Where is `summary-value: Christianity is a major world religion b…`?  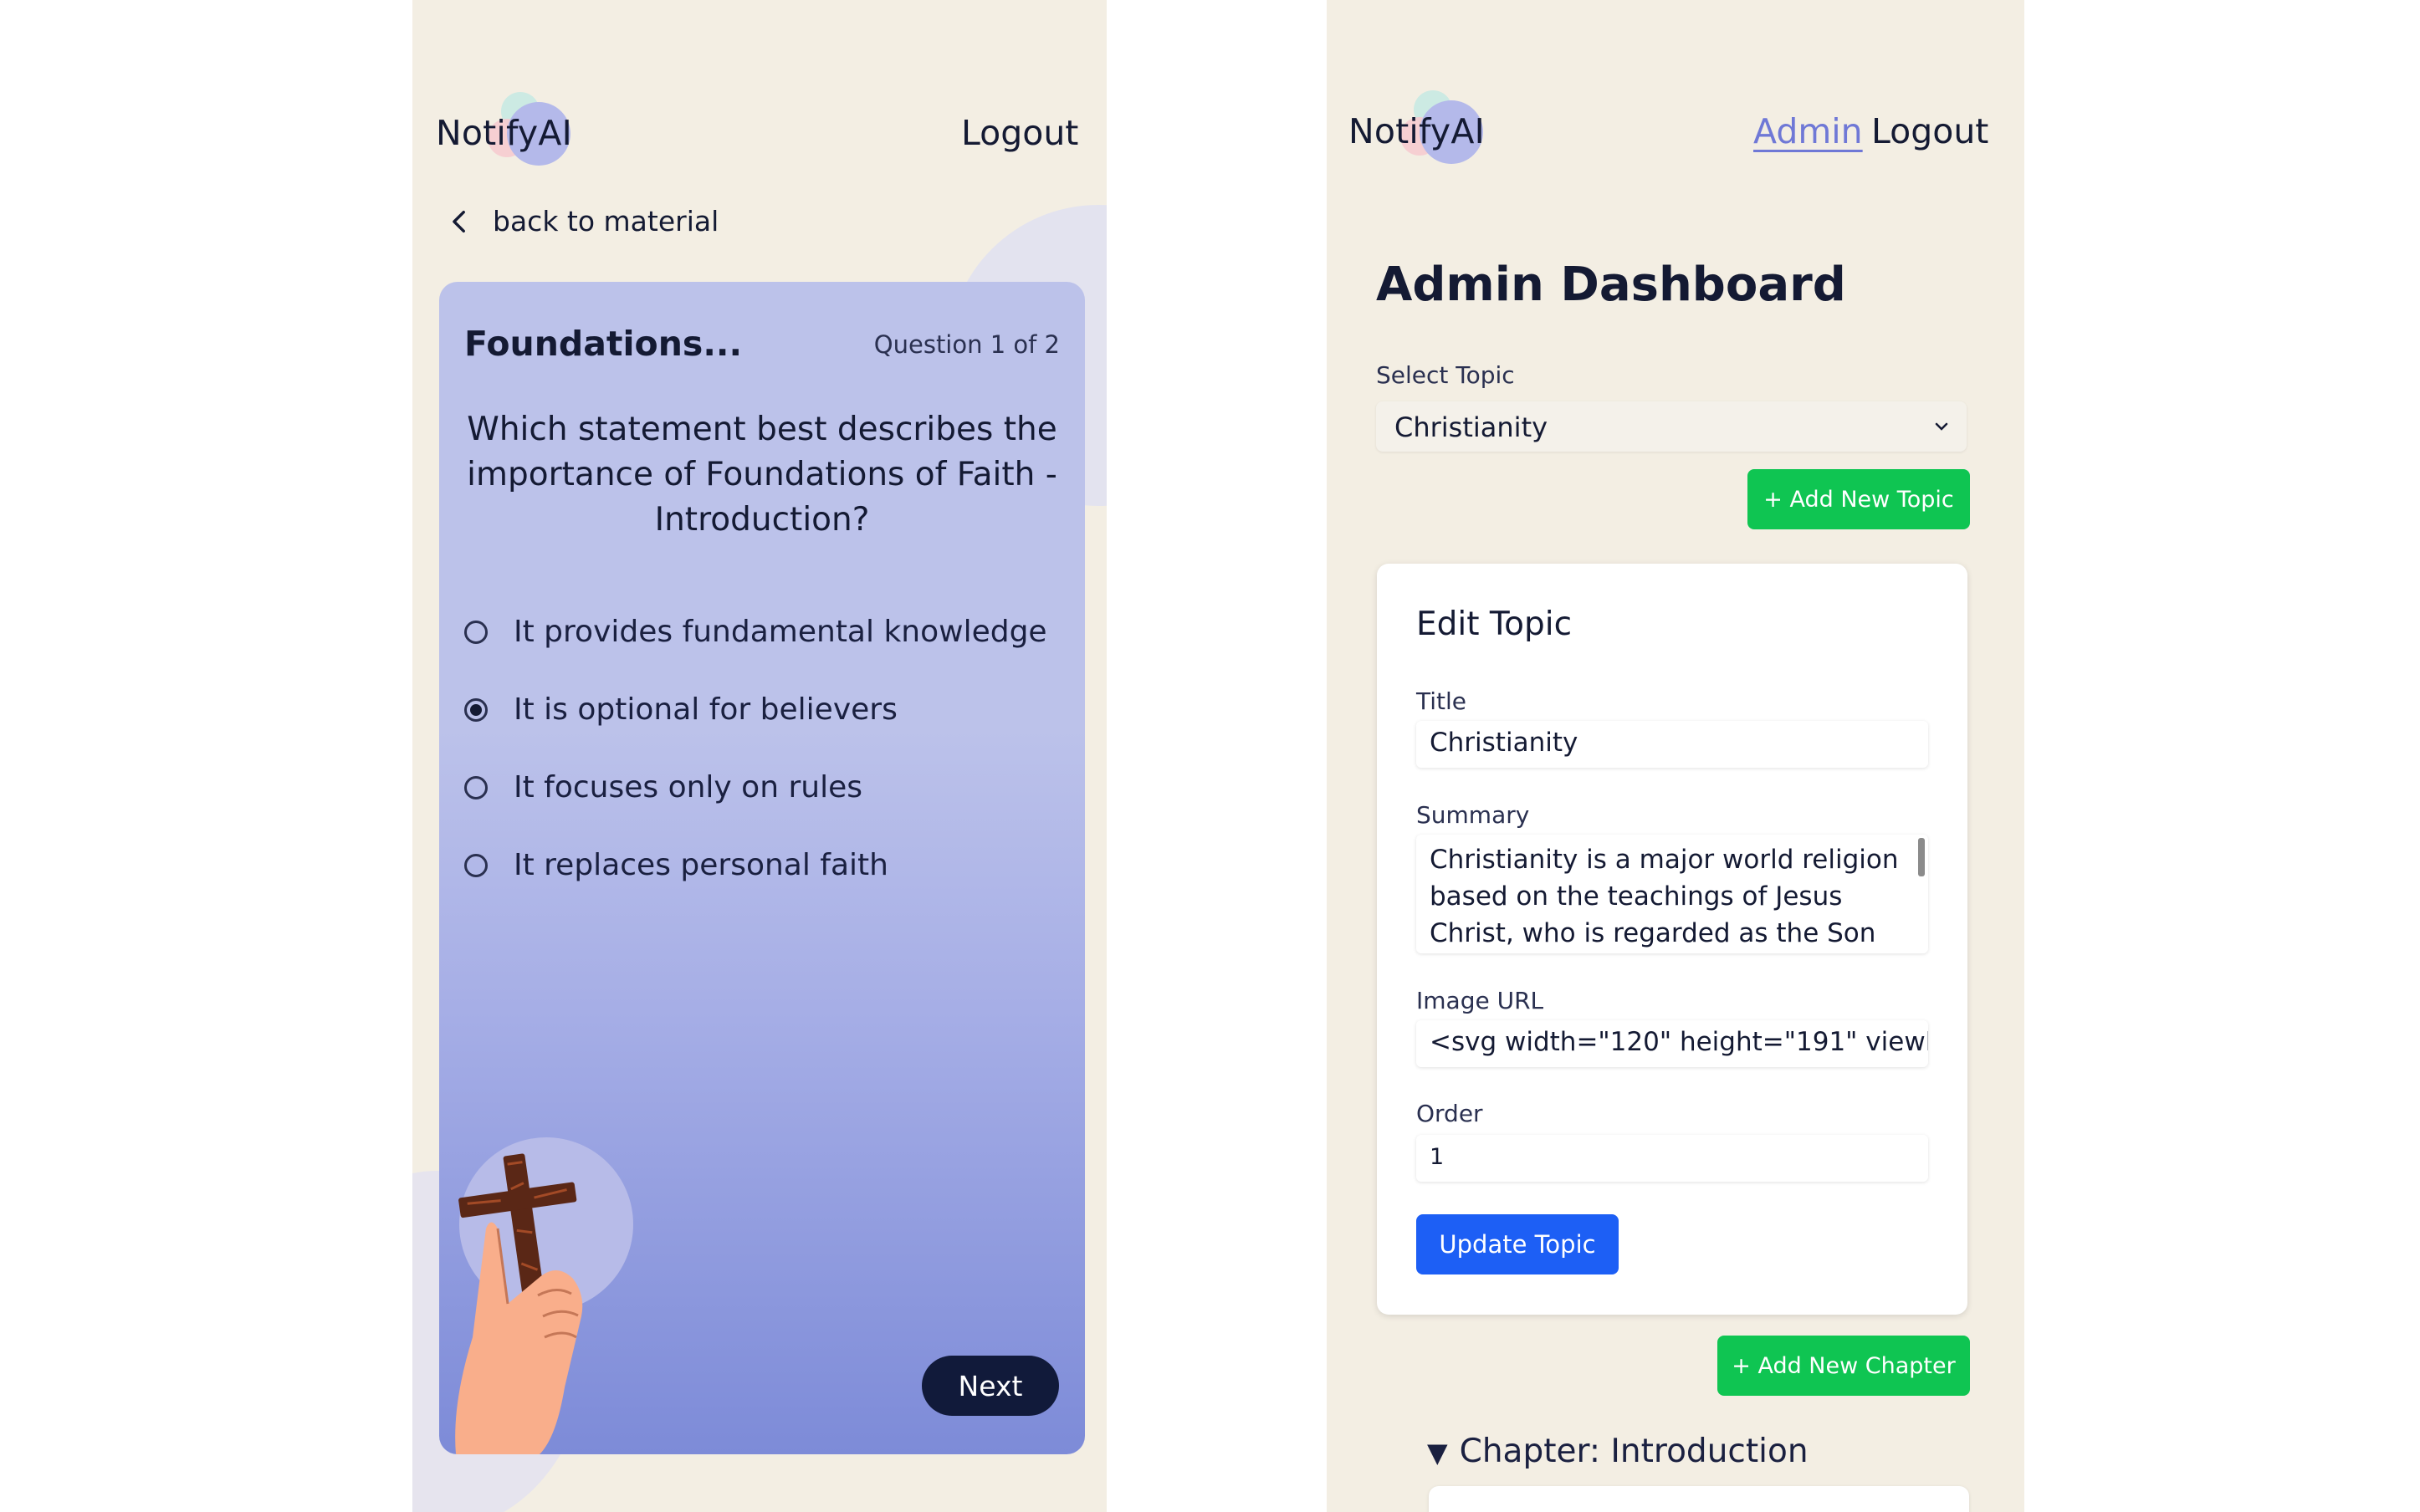
summary-value: Christianity is a major world religion b… is located at coordinates (1665, 897).